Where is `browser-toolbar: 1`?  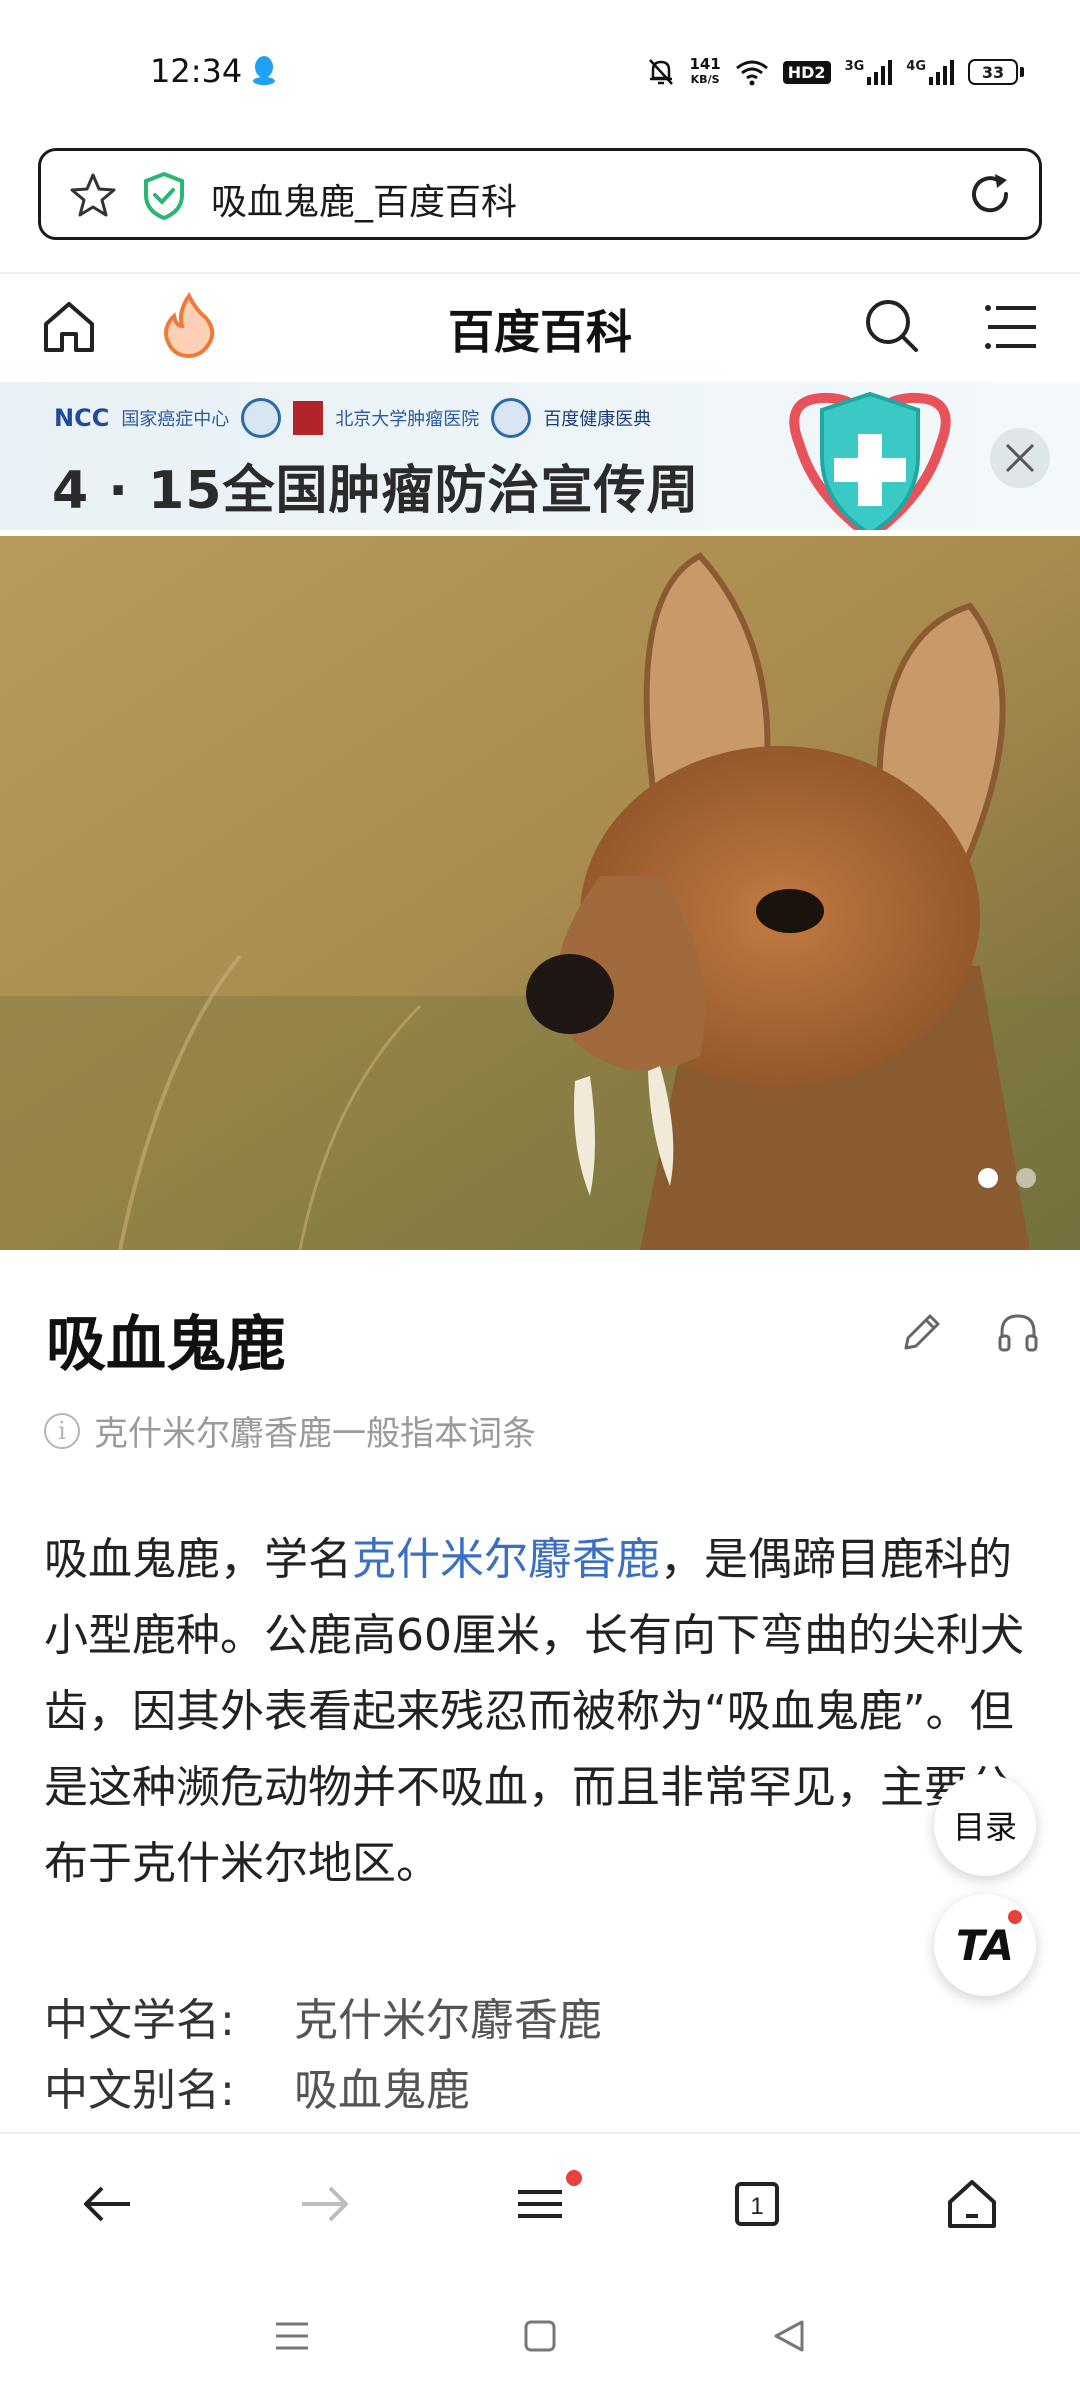
browser-toolbar: 1 is located at coordinates (540, 2202).